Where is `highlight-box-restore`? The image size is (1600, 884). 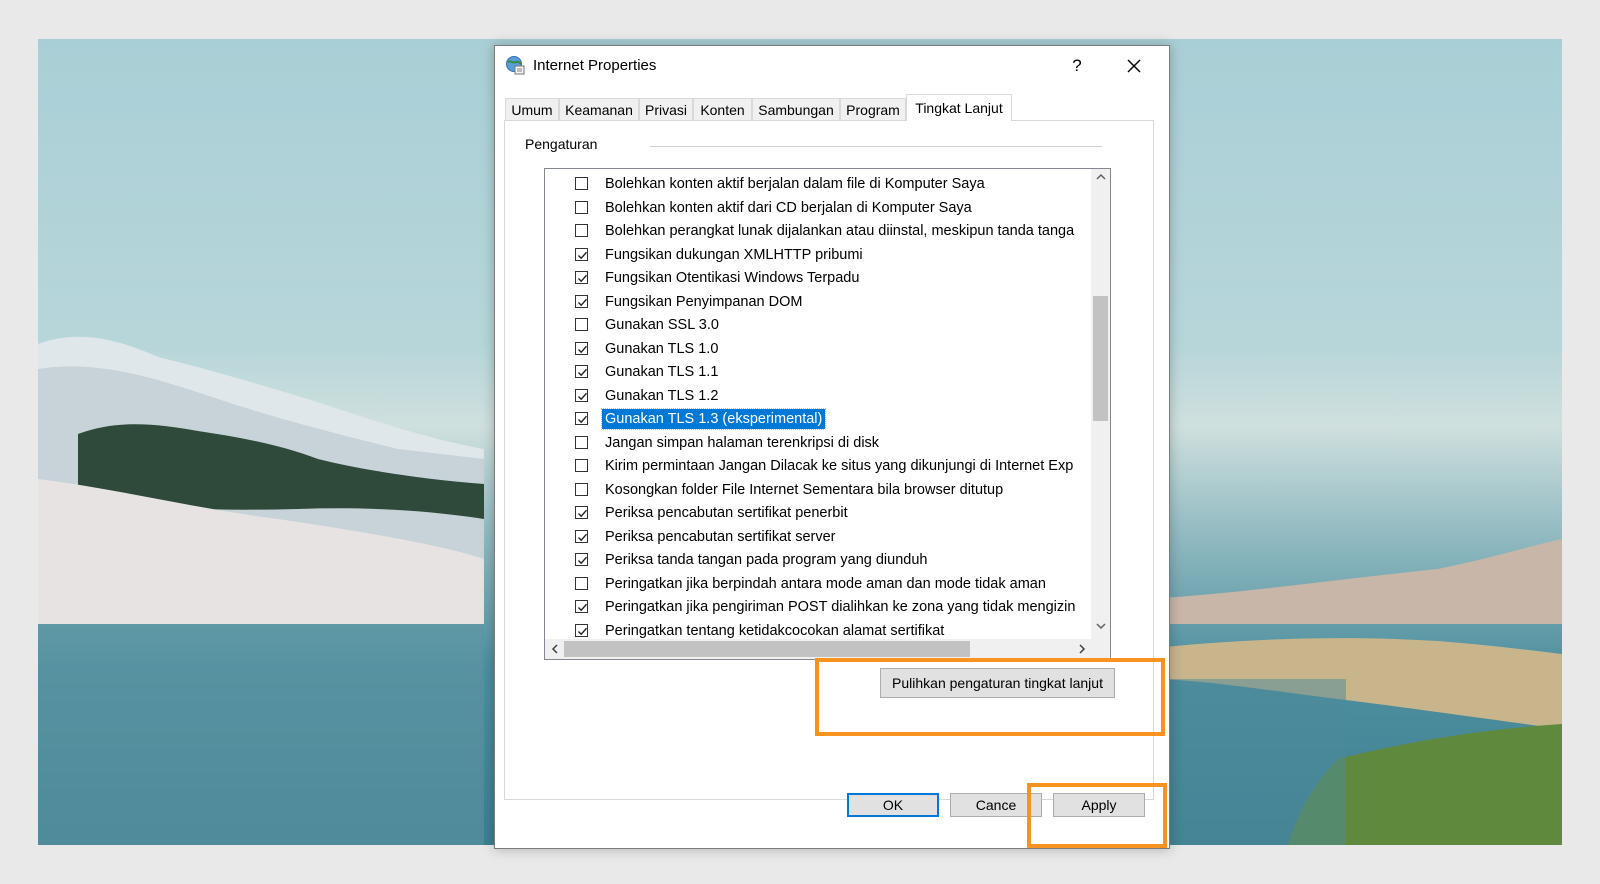 highlight-box-restore is located at coordinates (990, 697).